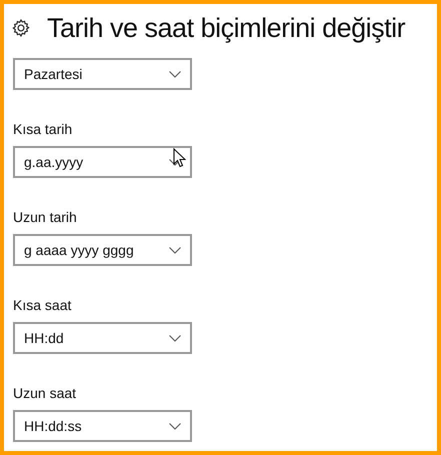 The width and height of the screenshot is (441, 455). I want to click on format-dropdown: g.aa.yyyy, so click(102, 162).